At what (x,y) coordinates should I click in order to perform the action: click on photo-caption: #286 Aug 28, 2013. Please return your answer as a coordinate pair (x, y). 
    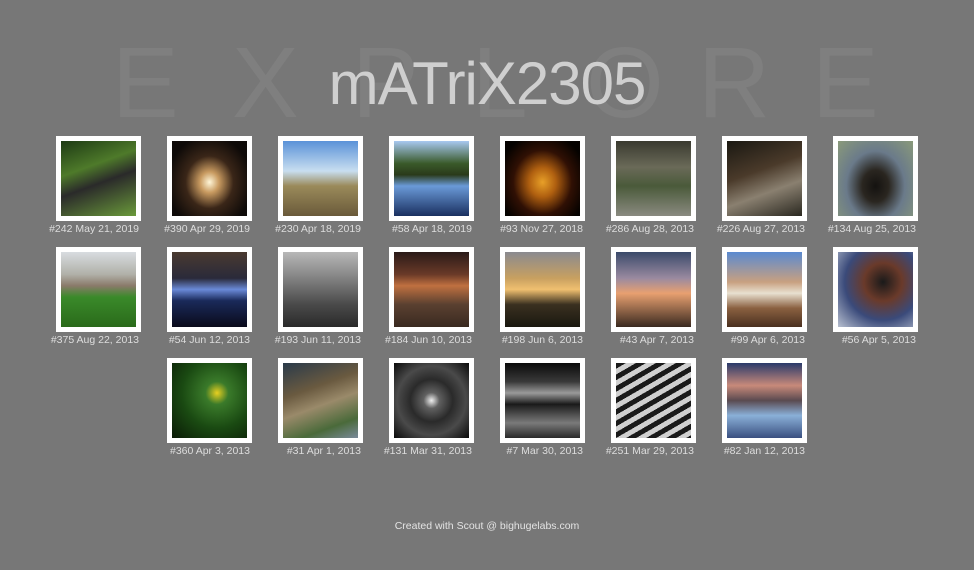
    Looking at the image, I should click on (649, 229).